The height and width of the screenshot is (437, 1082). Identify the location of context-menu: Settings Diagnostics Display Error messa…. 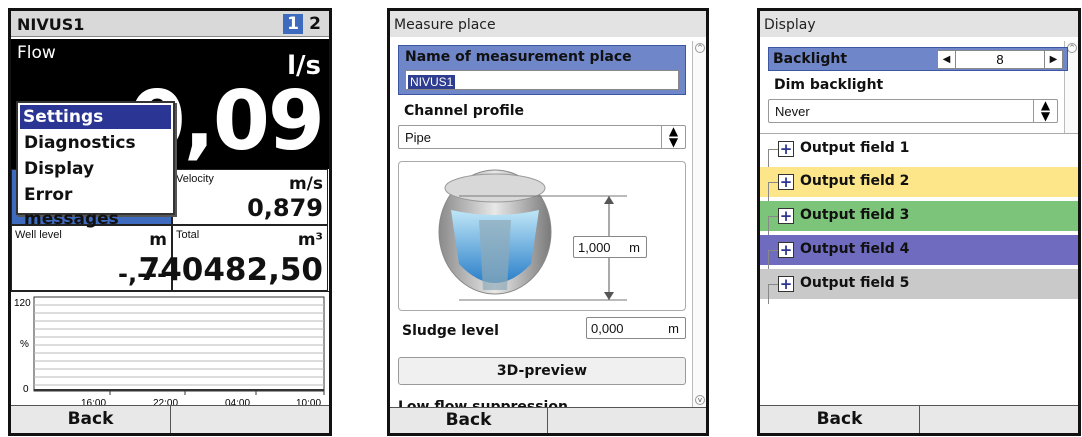
(95, 165).